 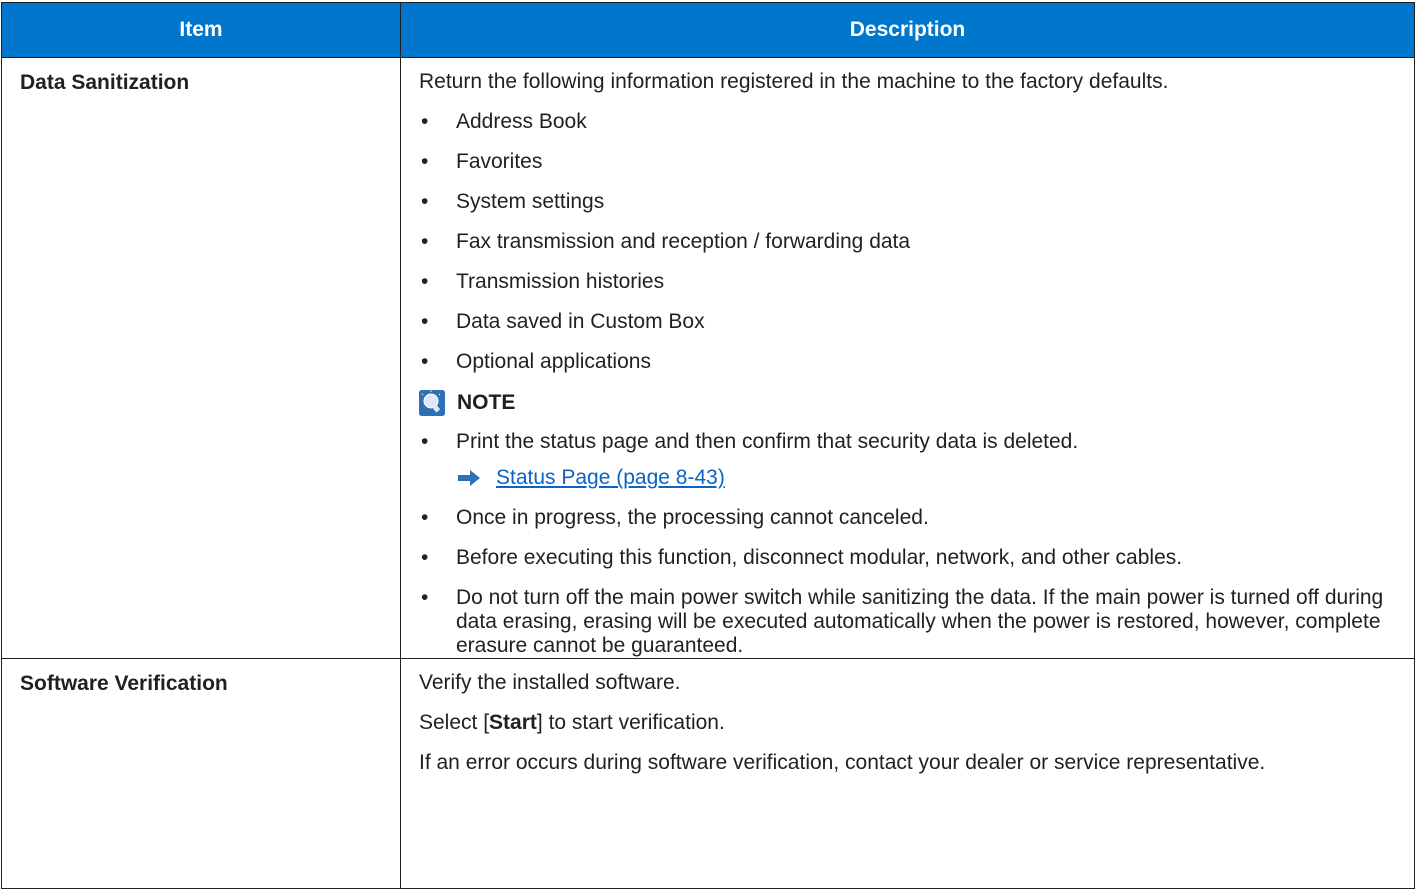 What do you see at coordinates (910, 362) in the screenshot?
I see `list-item: • Optional applications` at bounding box center [910, 362].